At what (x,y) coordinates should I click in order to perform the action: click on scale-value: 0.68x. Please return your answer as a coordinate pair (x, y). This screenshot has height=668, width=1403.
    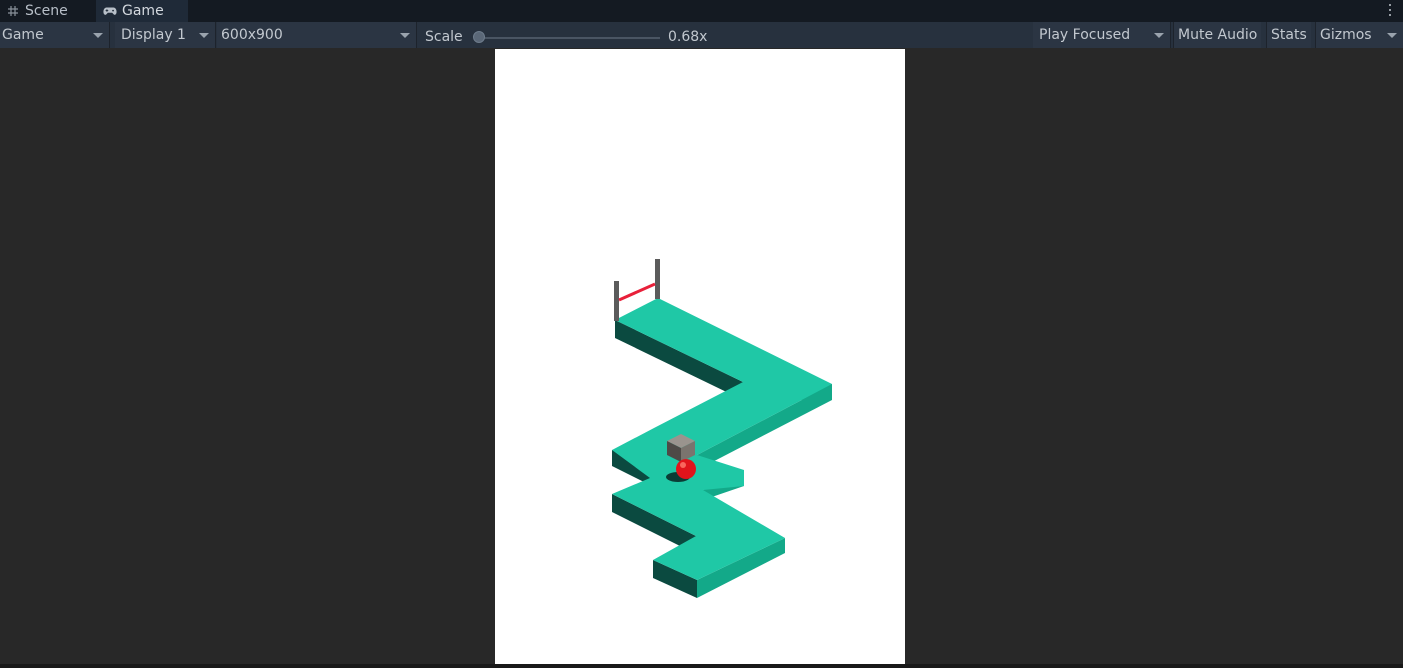
    Looking at the image, I should click on (688, 37).